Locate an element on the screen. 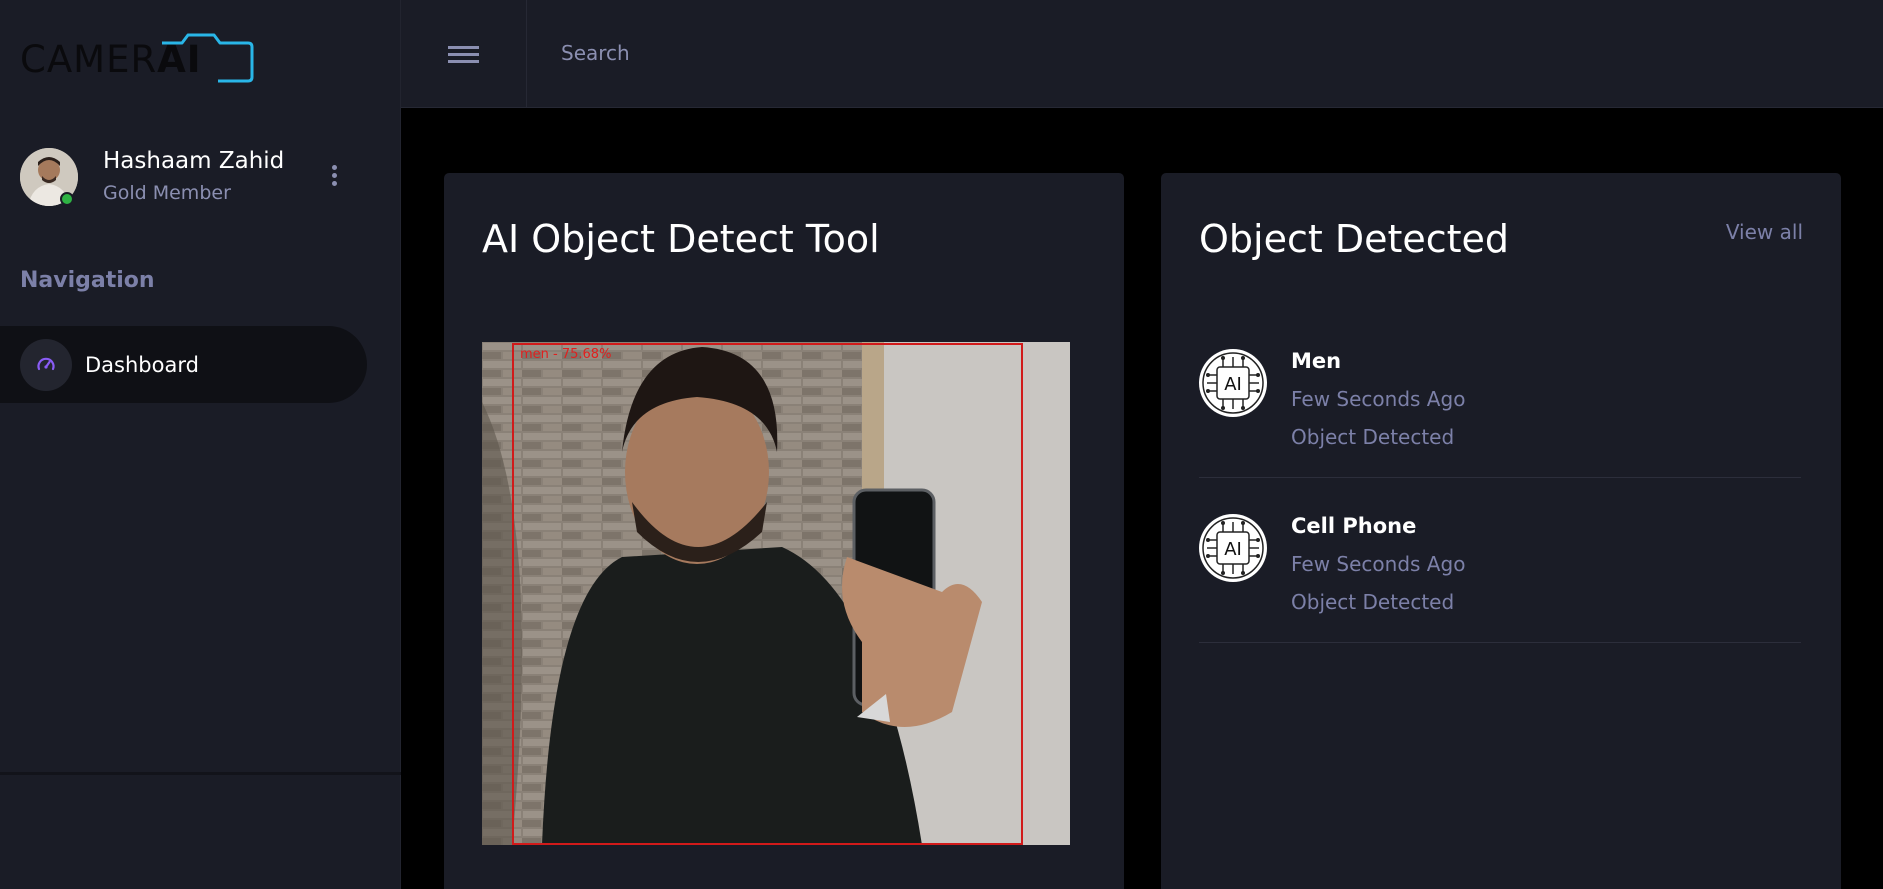  detect-tool-title: AI Object Detect Tool is located at coordinates (681, 239).